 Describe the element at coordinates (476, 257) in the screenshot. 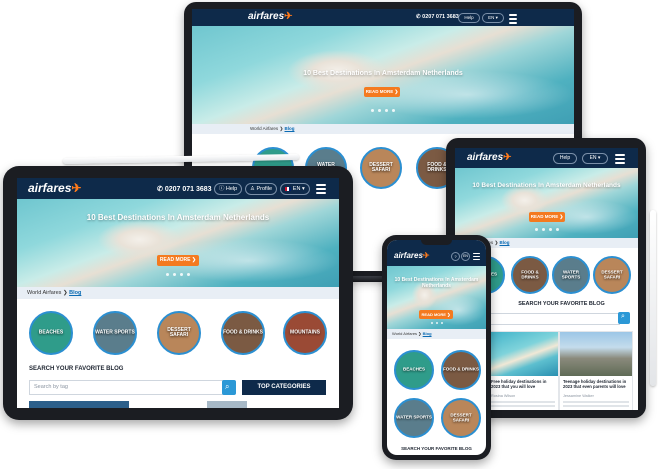

I see `phone-menu-icon` at that location.